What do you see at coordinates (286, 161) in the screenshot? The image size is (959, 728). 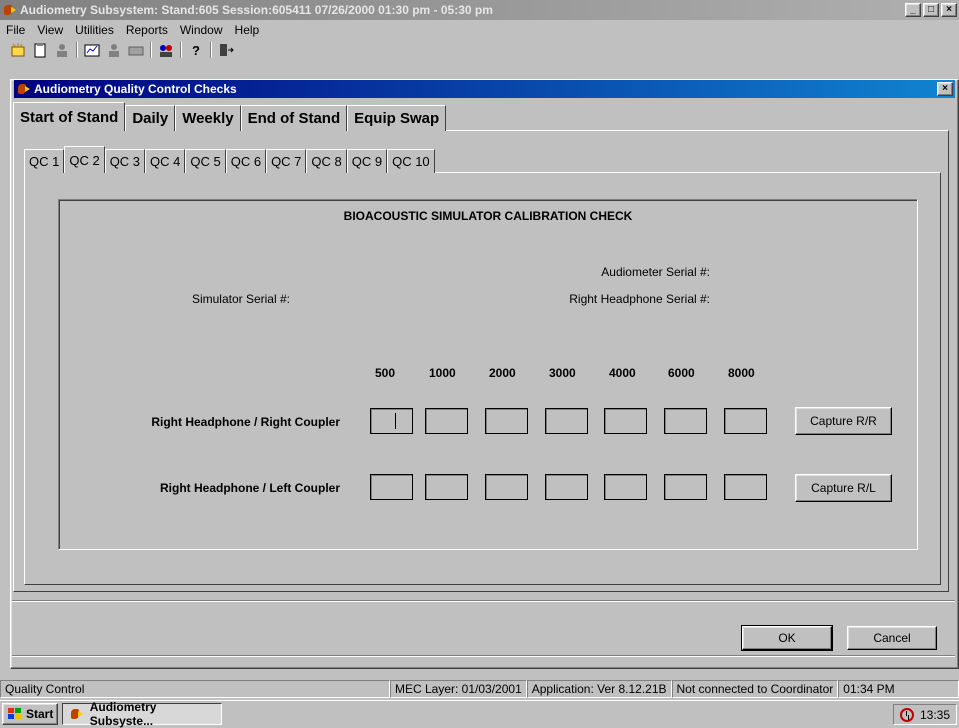 I see `tab-qc-7: QC 7` at bounding box center [286, 161].